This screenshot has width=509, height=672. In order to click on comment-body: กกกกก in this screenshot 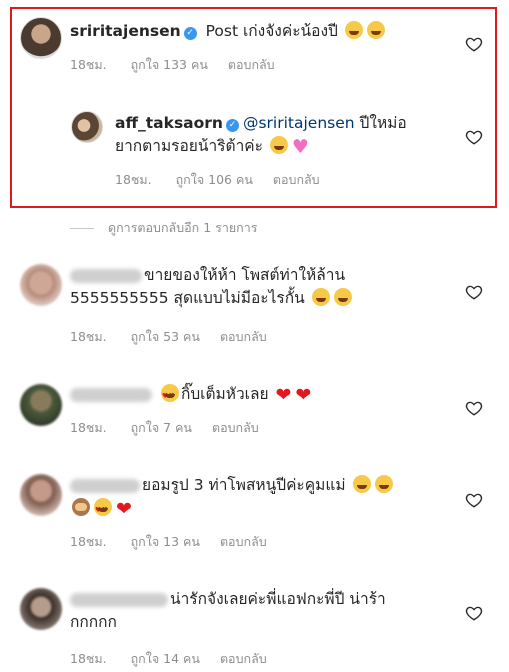, I will do `click(93, 622)`.